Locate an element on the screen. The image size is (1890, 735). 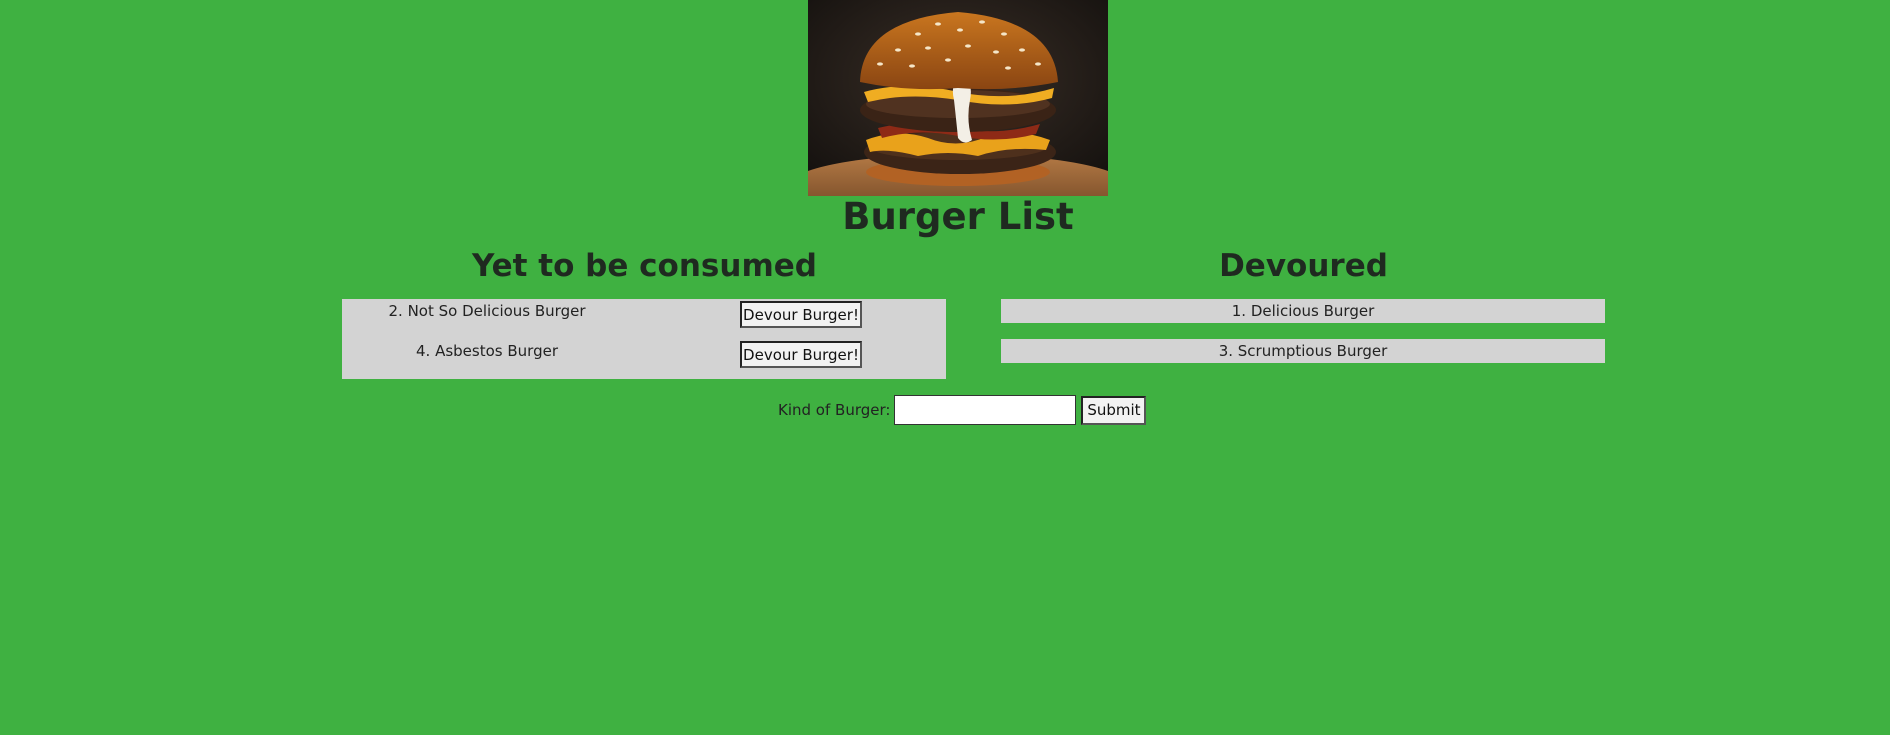
page-title: Burger List is located at coordinates (958, 216).